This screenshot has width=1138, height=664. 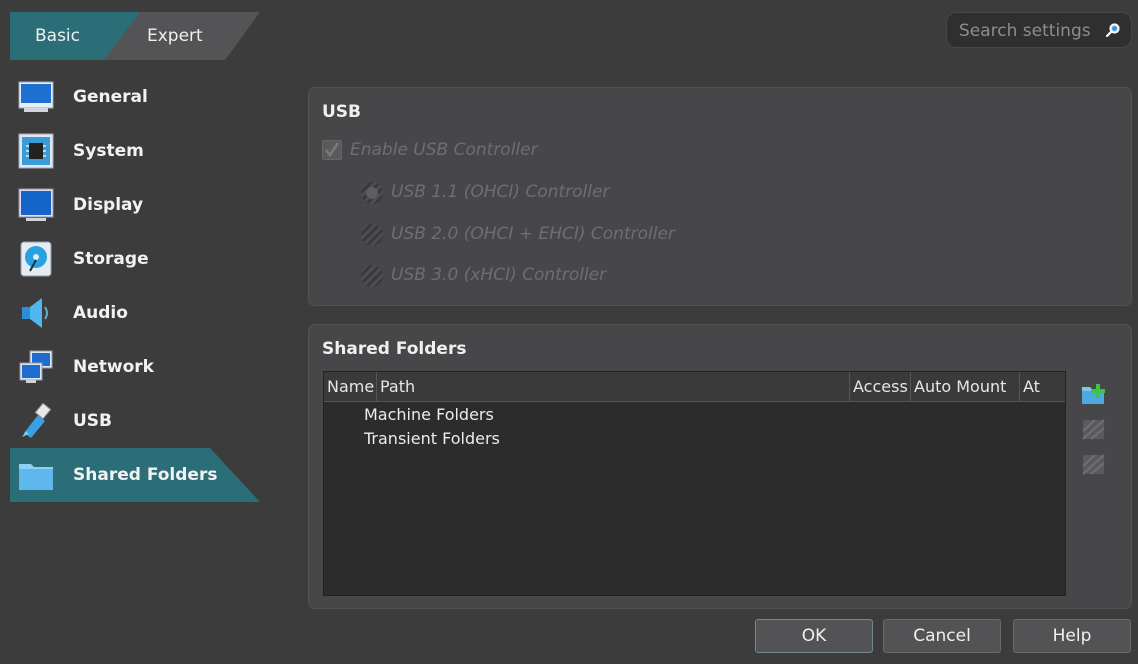 What do you see at coordinates (350, 387) in the screenshot?
I see `column-name: Name` at bounding box center [350, 387].